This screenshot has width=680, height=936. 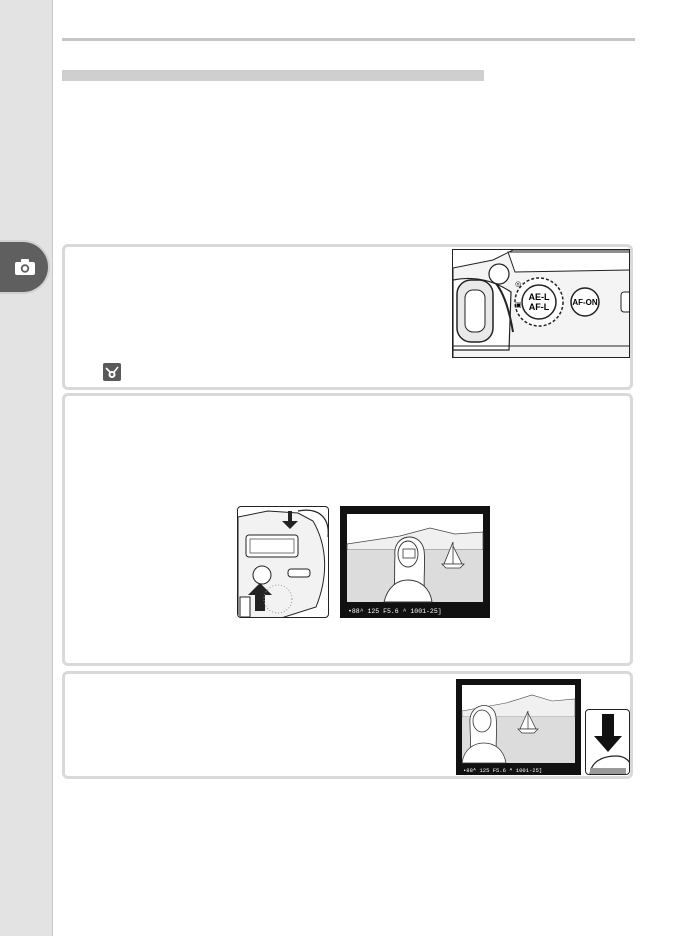 I want to click on side-margin, so click(x=26, y=468).